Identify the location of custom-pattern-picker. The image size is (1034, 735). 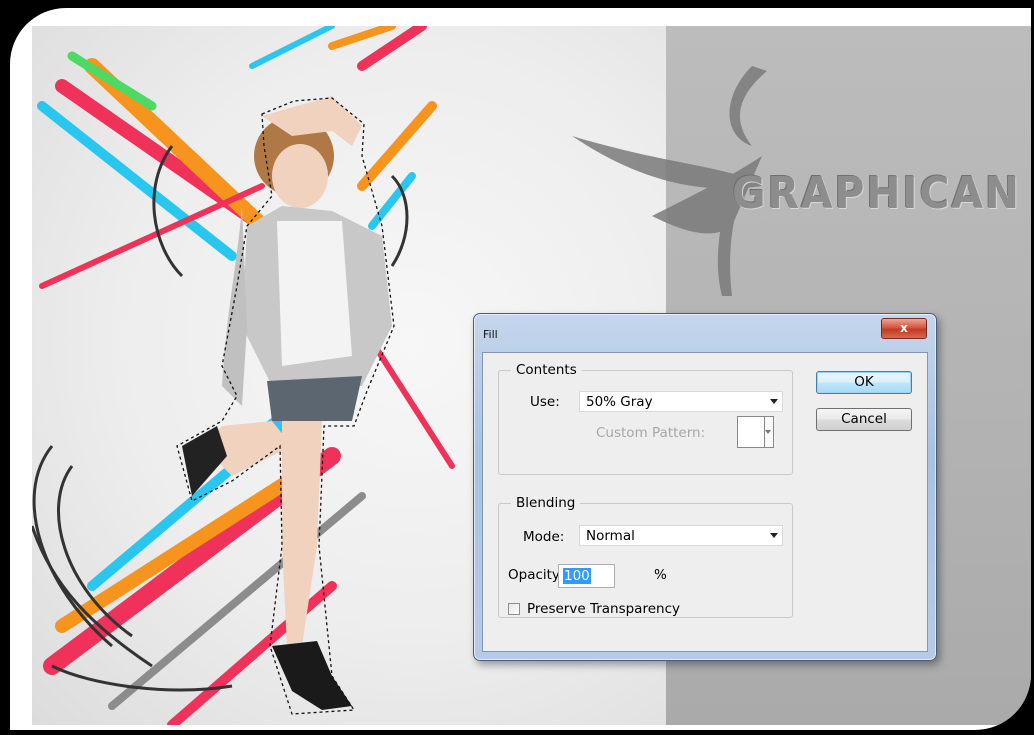
(755, 432).